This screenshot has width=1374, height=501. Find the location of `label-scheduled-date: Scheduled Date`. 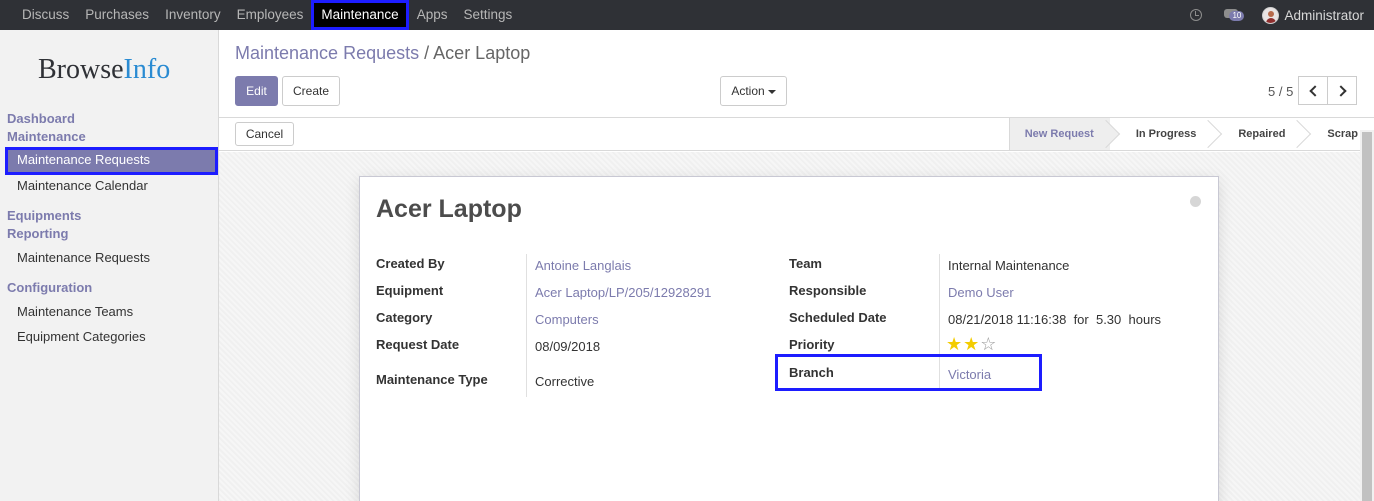

label-scheduled-date: Scheduled Date is located at coordinates (838, 317).